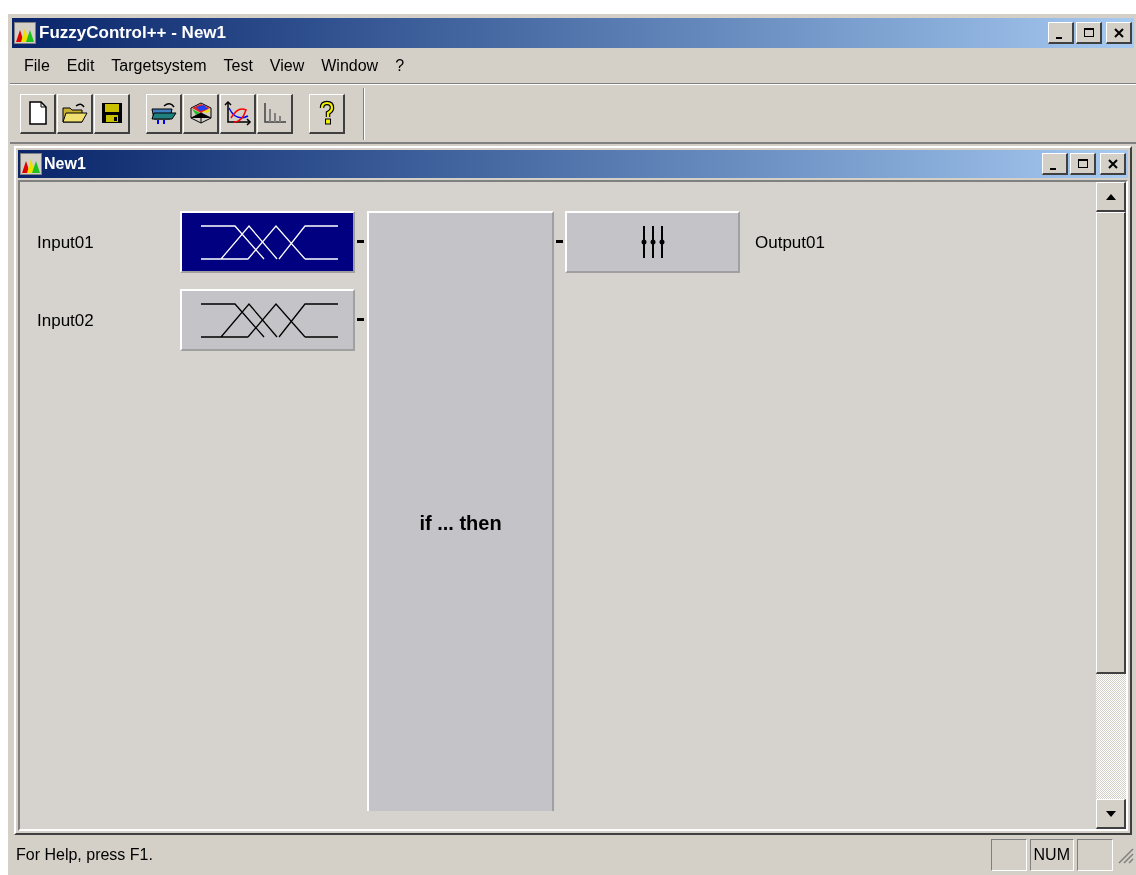 The image size is (1136, 875). What do you see at coordinates (652, 242) in the screenshot?
I see `output-variable-block` at bounding box center [652, 242].